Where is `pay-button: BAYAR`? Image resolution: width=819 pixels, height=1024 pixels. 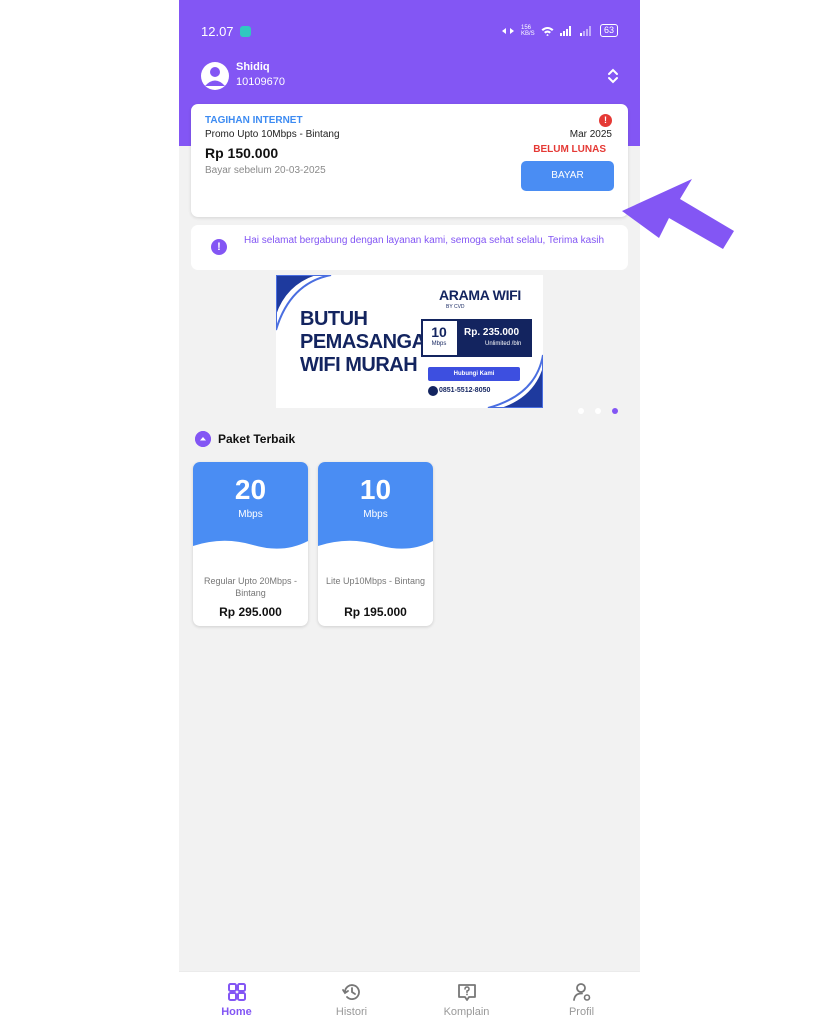 pay-button: BAYAR is located at coordinates (567, 176).